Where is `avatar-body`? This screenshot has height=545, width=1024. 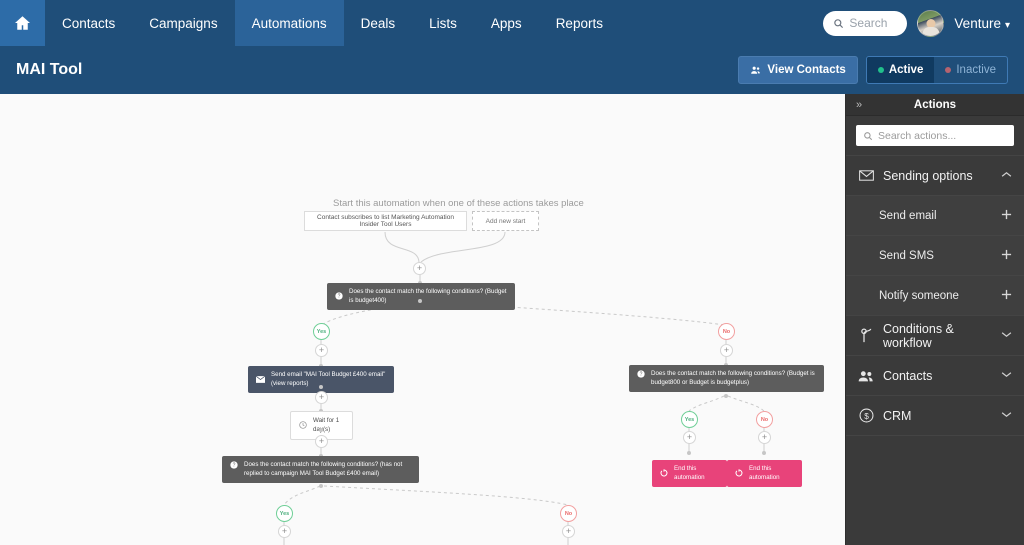
avatar-body is located at coordinates (931, 31).